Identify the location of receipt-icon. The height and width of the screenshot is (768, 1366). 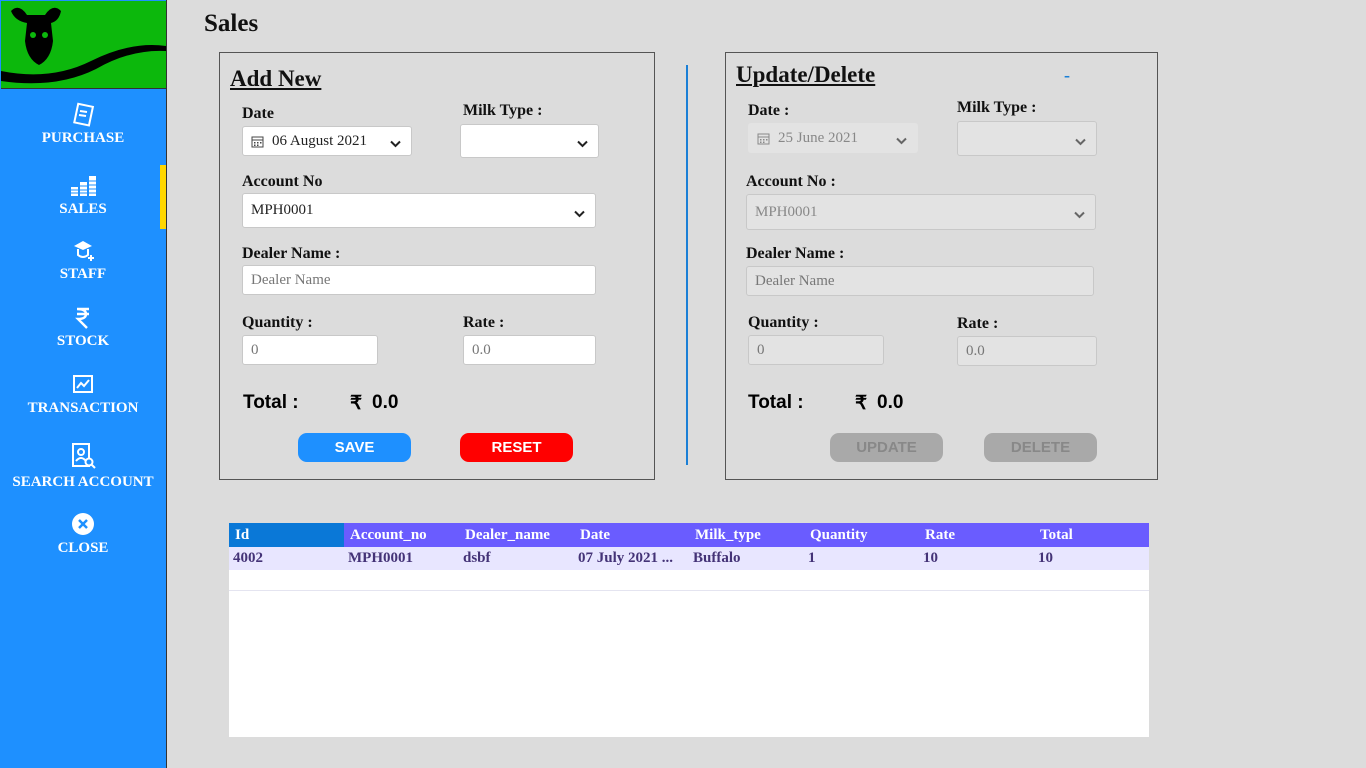
(83, 115).